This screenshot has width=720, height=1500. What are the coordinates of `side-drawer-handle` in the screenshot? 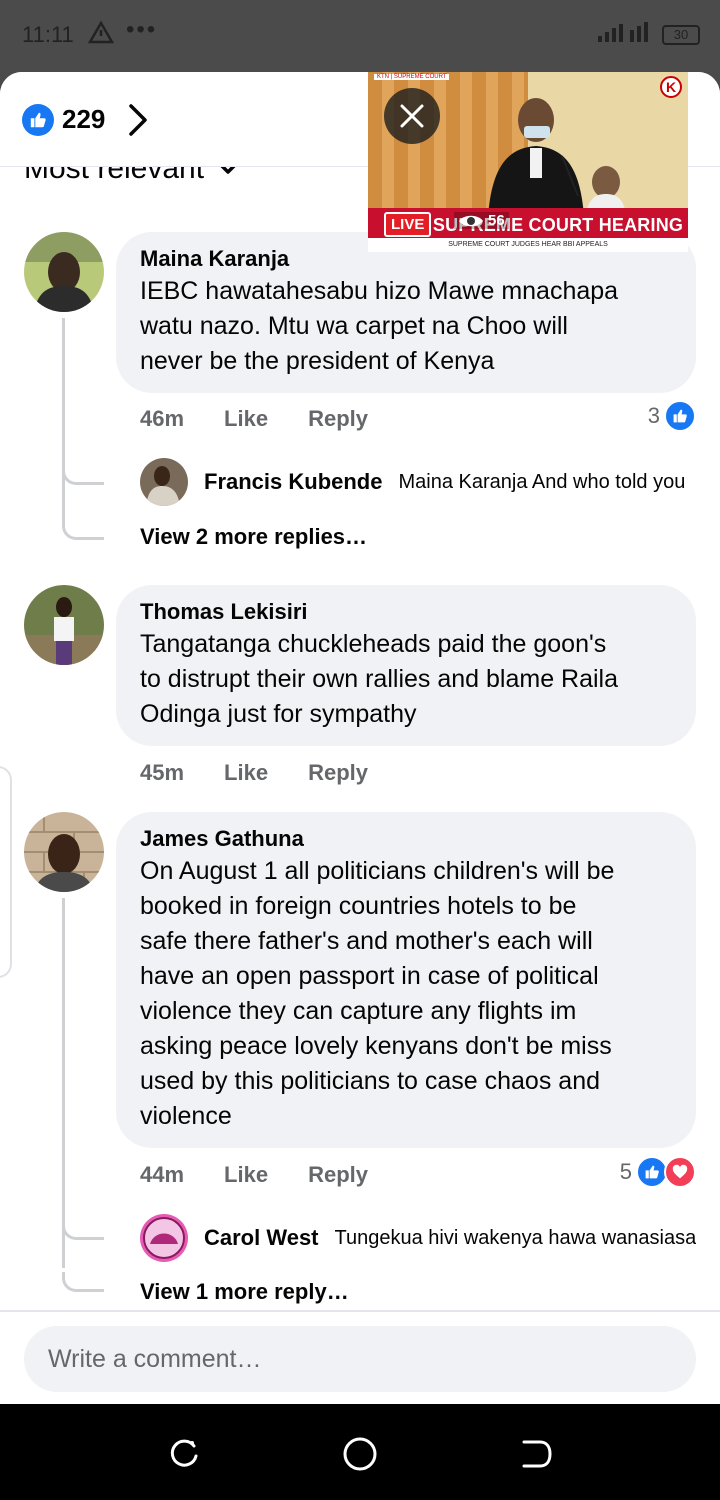 It's located at (6, 872).